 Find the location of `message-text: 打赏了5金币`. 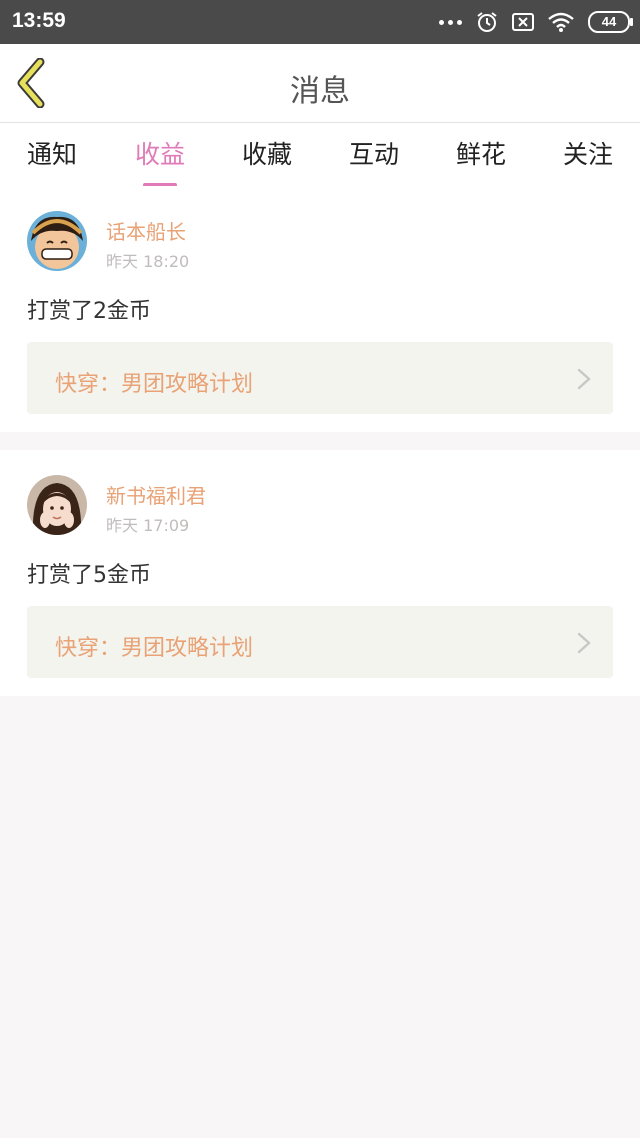

message-text: 打赏了5金币 is located at coordinates (89, 575).